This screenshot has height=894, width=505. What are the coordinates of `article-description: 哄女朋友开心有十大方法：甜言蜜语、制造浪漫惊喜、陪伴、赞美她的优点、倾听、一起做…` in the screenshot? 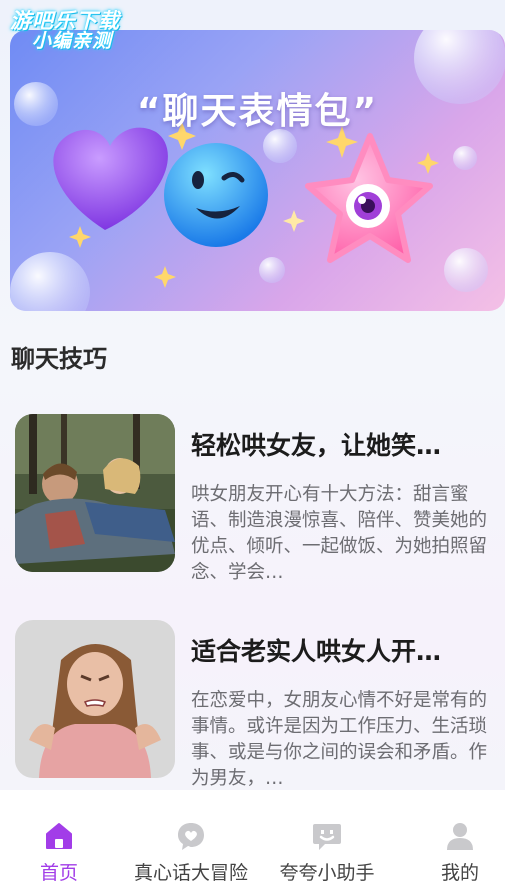 It's located at (339, 533).